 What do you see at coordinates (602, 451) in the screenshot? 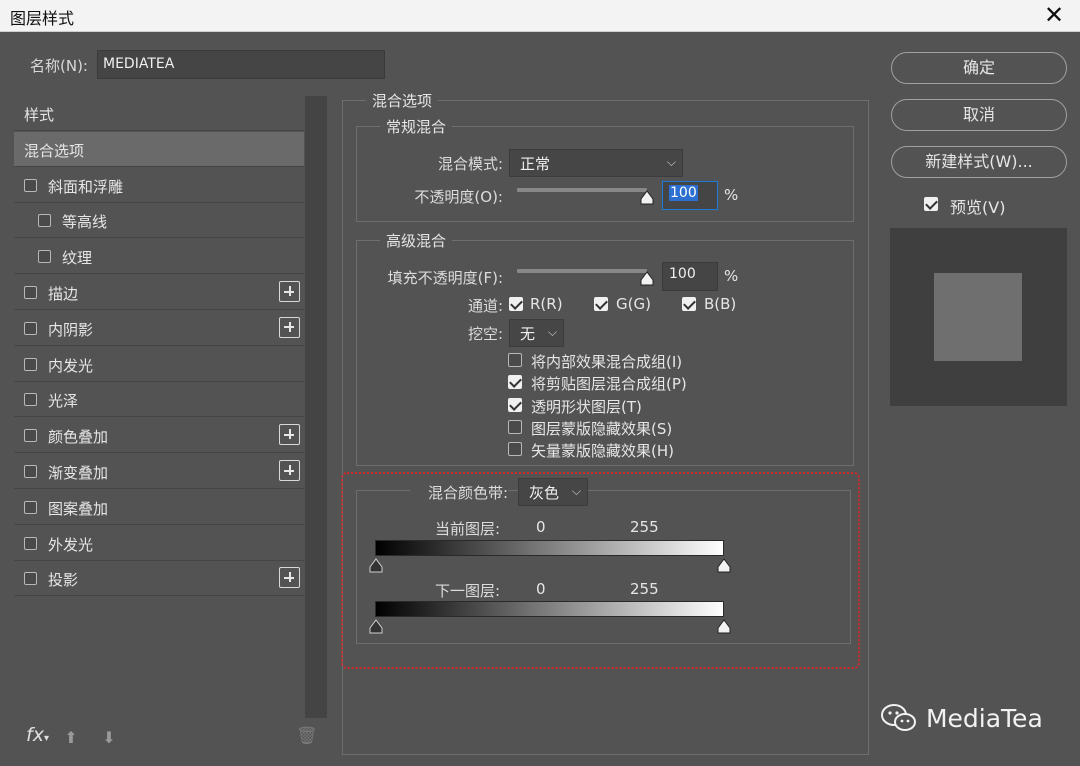
I see `advanced-option-label: 矢量蒙版隐藏效果(H)` at bounding box center [602, 451].